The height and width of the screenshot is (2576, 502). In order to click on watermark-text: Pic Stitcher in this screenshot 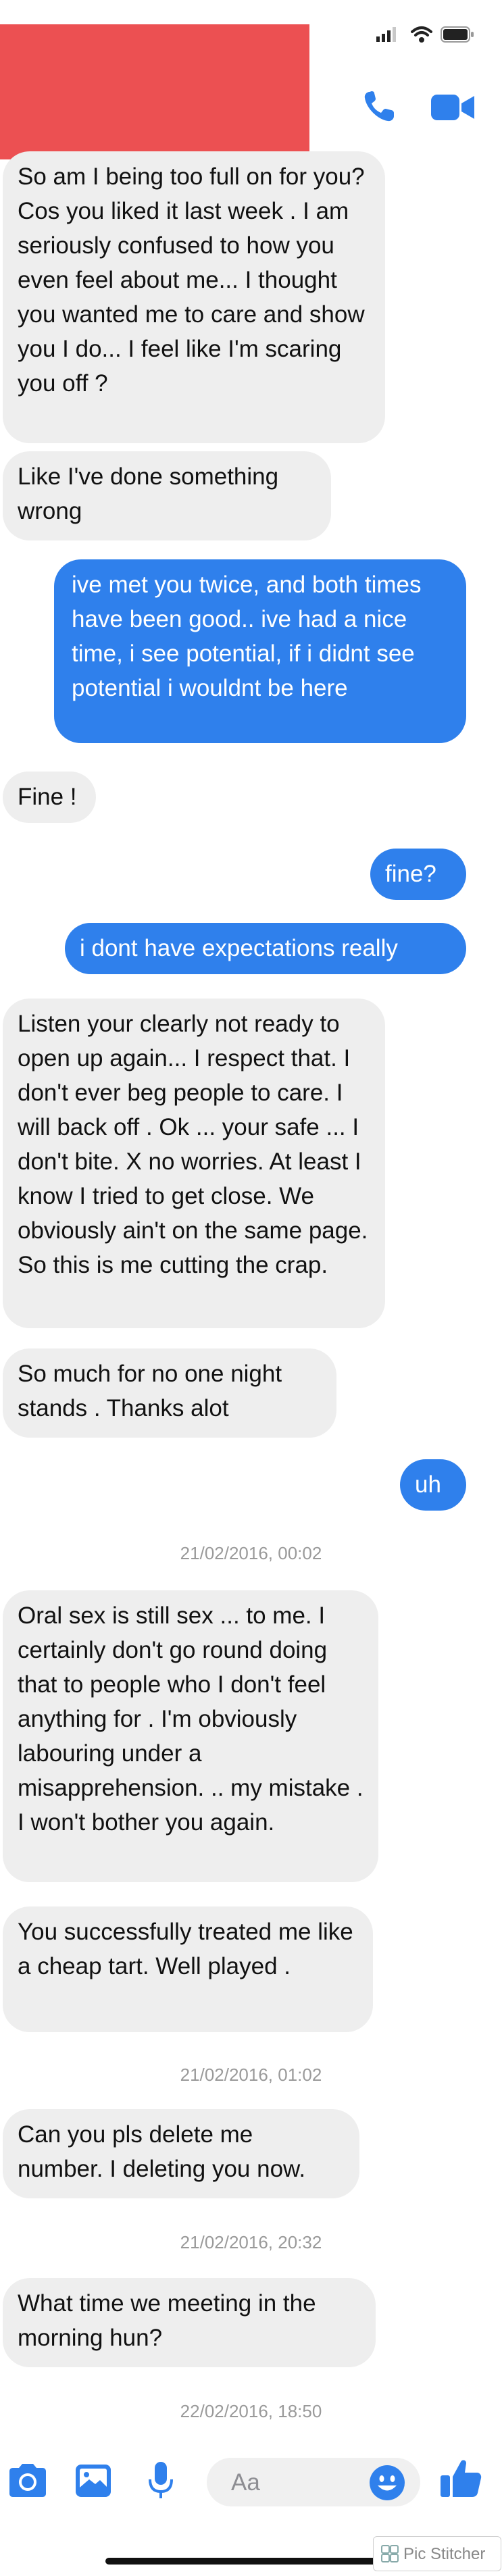, I will do `click(445, 2554)`.